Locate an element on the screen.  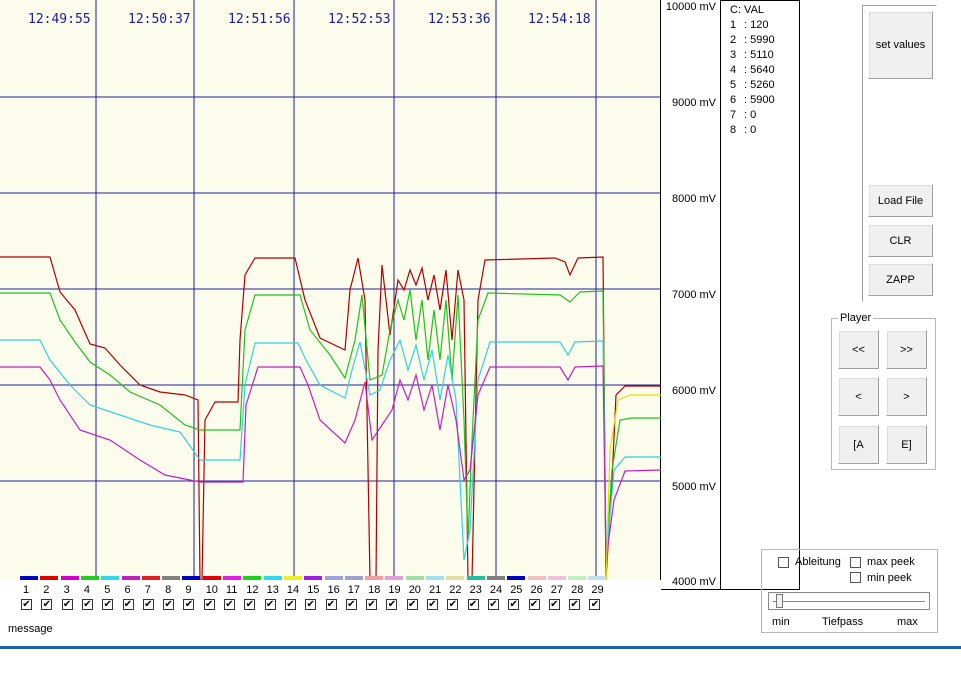
channel-number: 25 is located at coordinates (516, 590).